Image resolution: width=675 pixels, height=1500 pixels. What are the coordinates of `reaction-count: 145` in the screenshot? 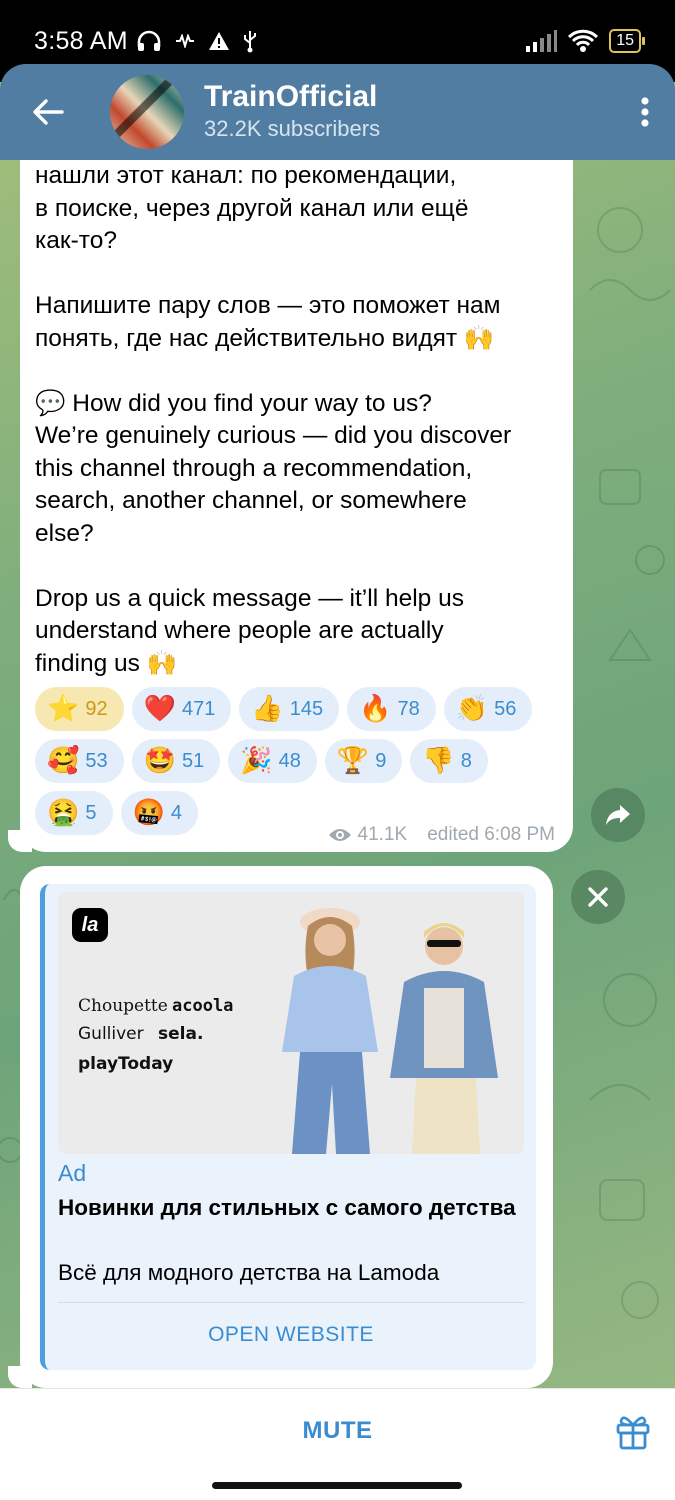 It's located at (306, 708).